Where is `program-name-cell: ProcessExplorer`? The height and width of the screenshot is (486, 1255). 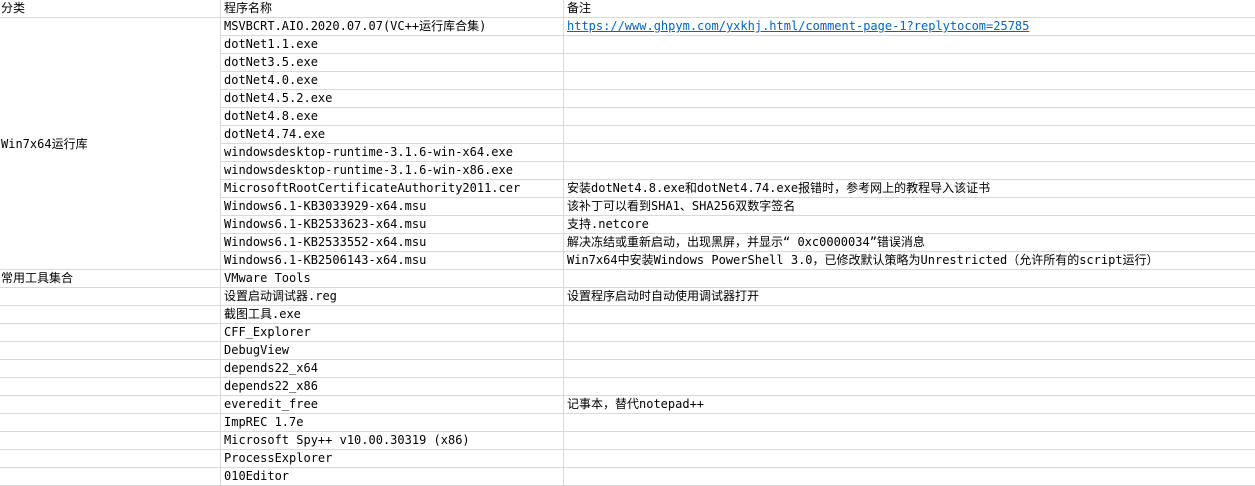 program-name-cell: ProcessExplorer is located at coordinates (392, 458).